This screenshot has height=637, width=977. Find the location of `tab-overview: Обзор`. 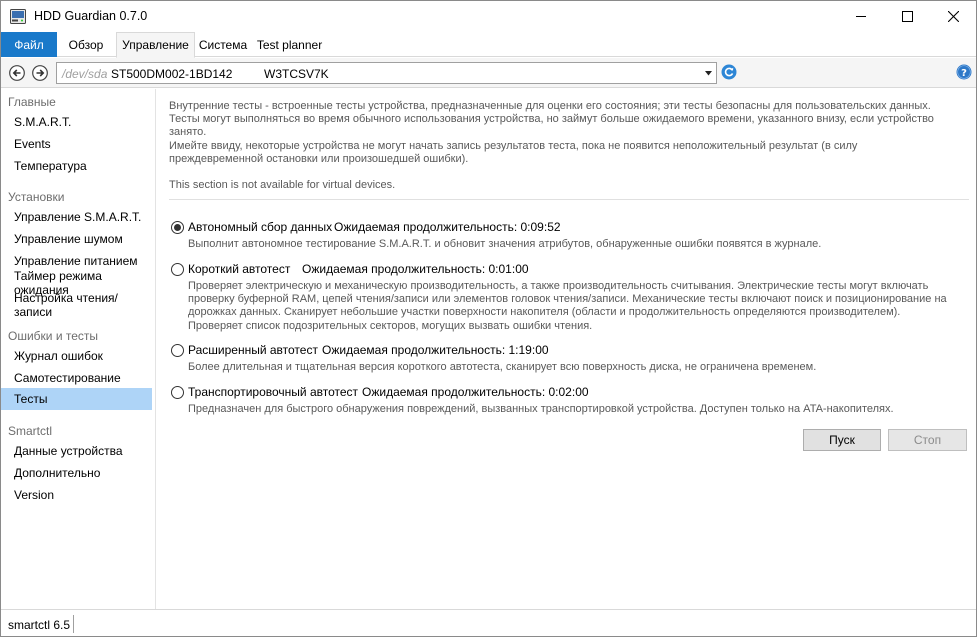

tab-overview: Обзор is located at coordinates (86, 44).